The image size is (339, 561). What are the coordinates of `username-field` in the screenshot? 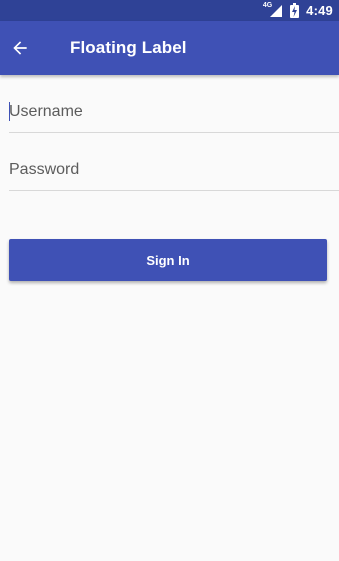 It's located at (174, 112).